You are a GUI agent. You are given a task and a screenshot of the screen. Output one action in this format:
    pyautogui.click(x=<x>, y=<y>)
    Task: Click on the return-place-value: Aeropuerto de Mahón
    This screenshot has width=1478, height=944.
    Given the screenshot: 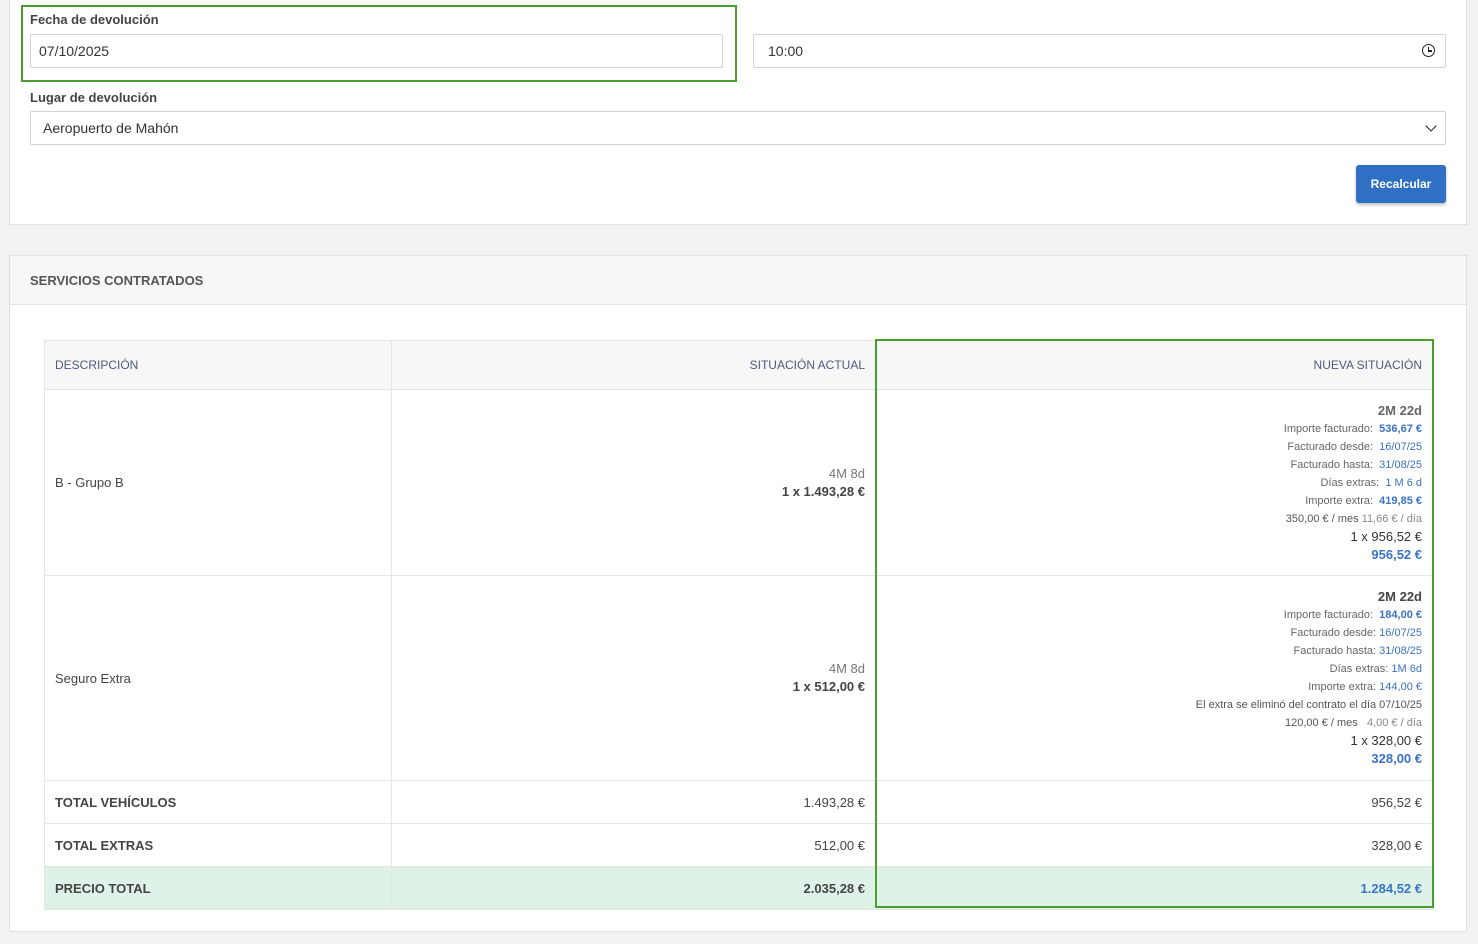 What is the action you would take?
    pyautogui.click(x=111, y=128)
    